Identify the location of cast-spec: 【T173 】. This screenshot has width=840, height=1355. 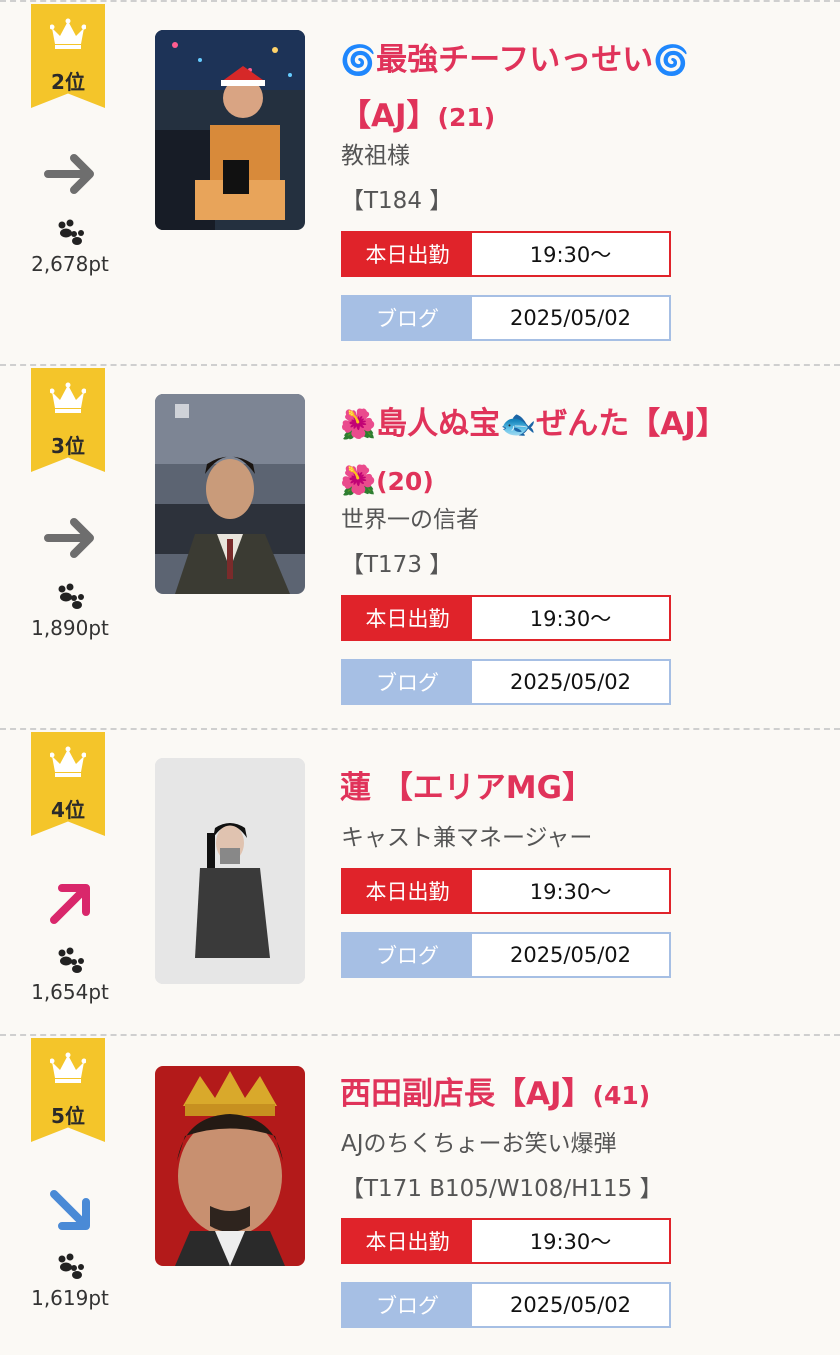
(397, 565).